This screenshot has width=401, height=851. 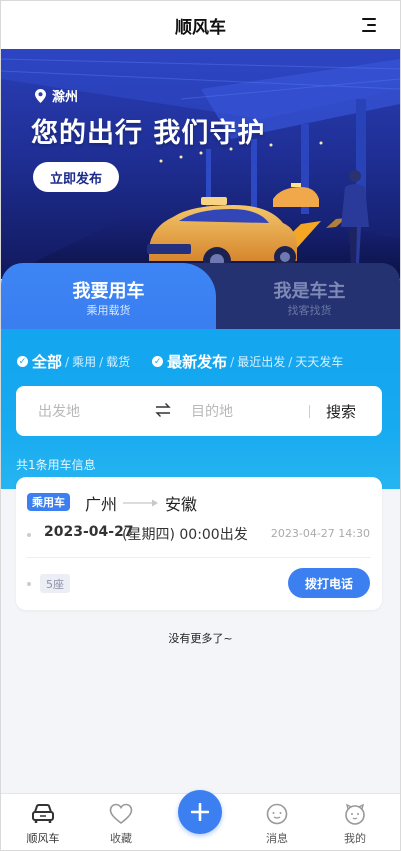 What do you see at coordinates (65, 97) in the screenshot?
I see `city-name: 滁州` at bounding box center [65, 97].